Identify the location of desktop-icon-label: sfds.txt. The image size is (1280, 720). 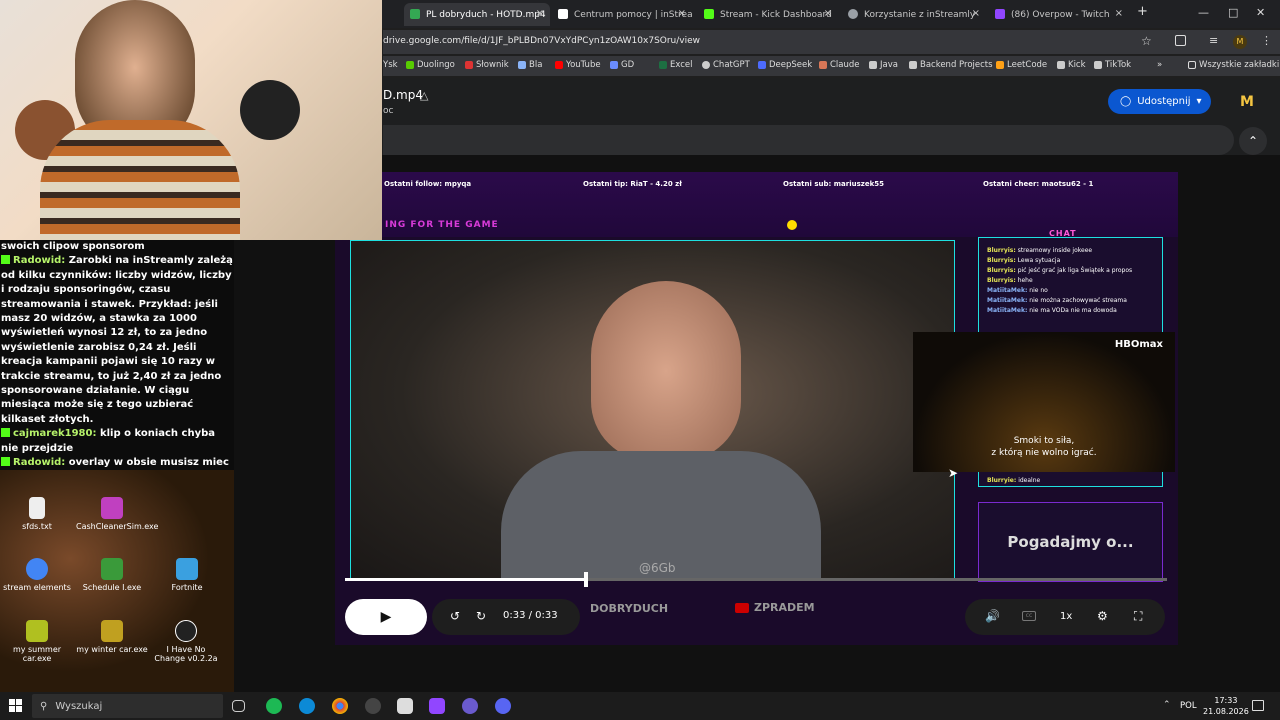
(37, 526).